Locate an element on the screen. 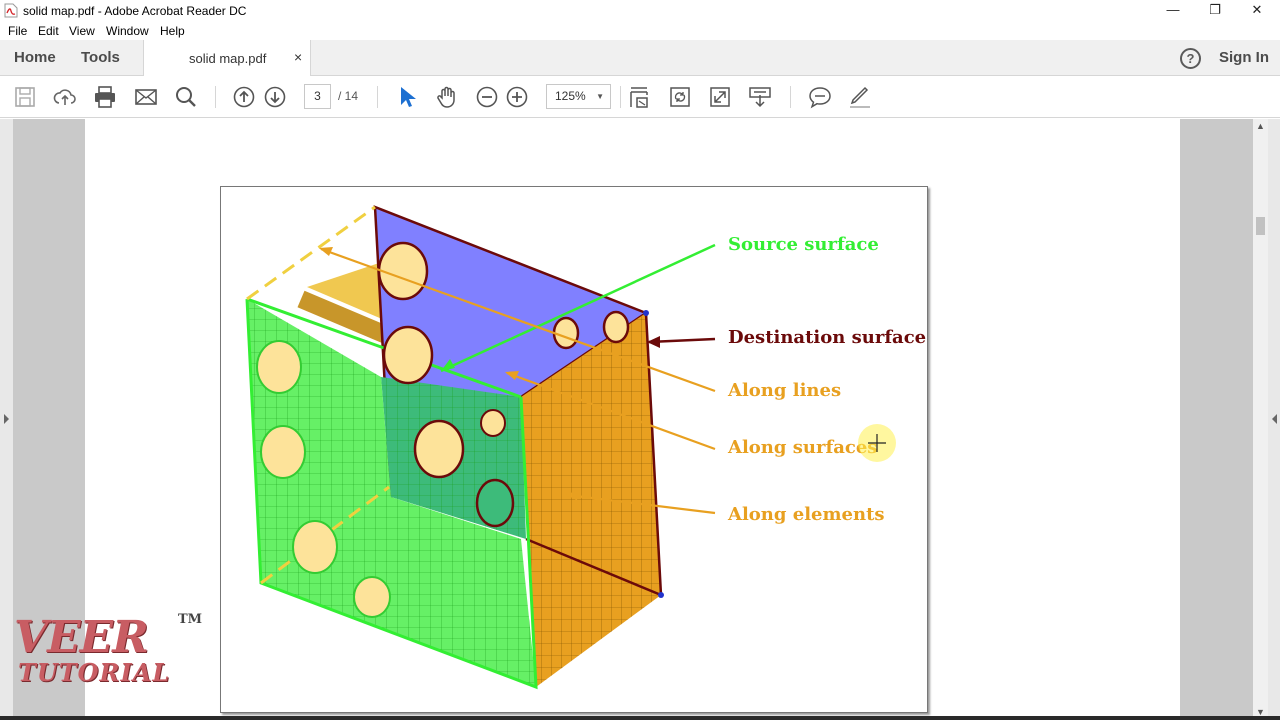 Image resolution: width=1280 pixels, height=720 pixels. label-source-surface: Source surface is located at coordinates (803, 244).